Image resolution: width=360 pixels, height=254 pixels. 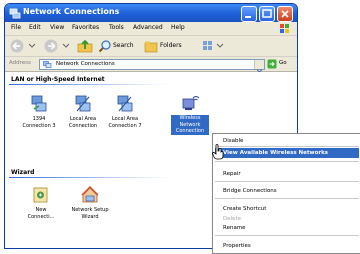 I want to click on back-button, so click(x=24, y=46).